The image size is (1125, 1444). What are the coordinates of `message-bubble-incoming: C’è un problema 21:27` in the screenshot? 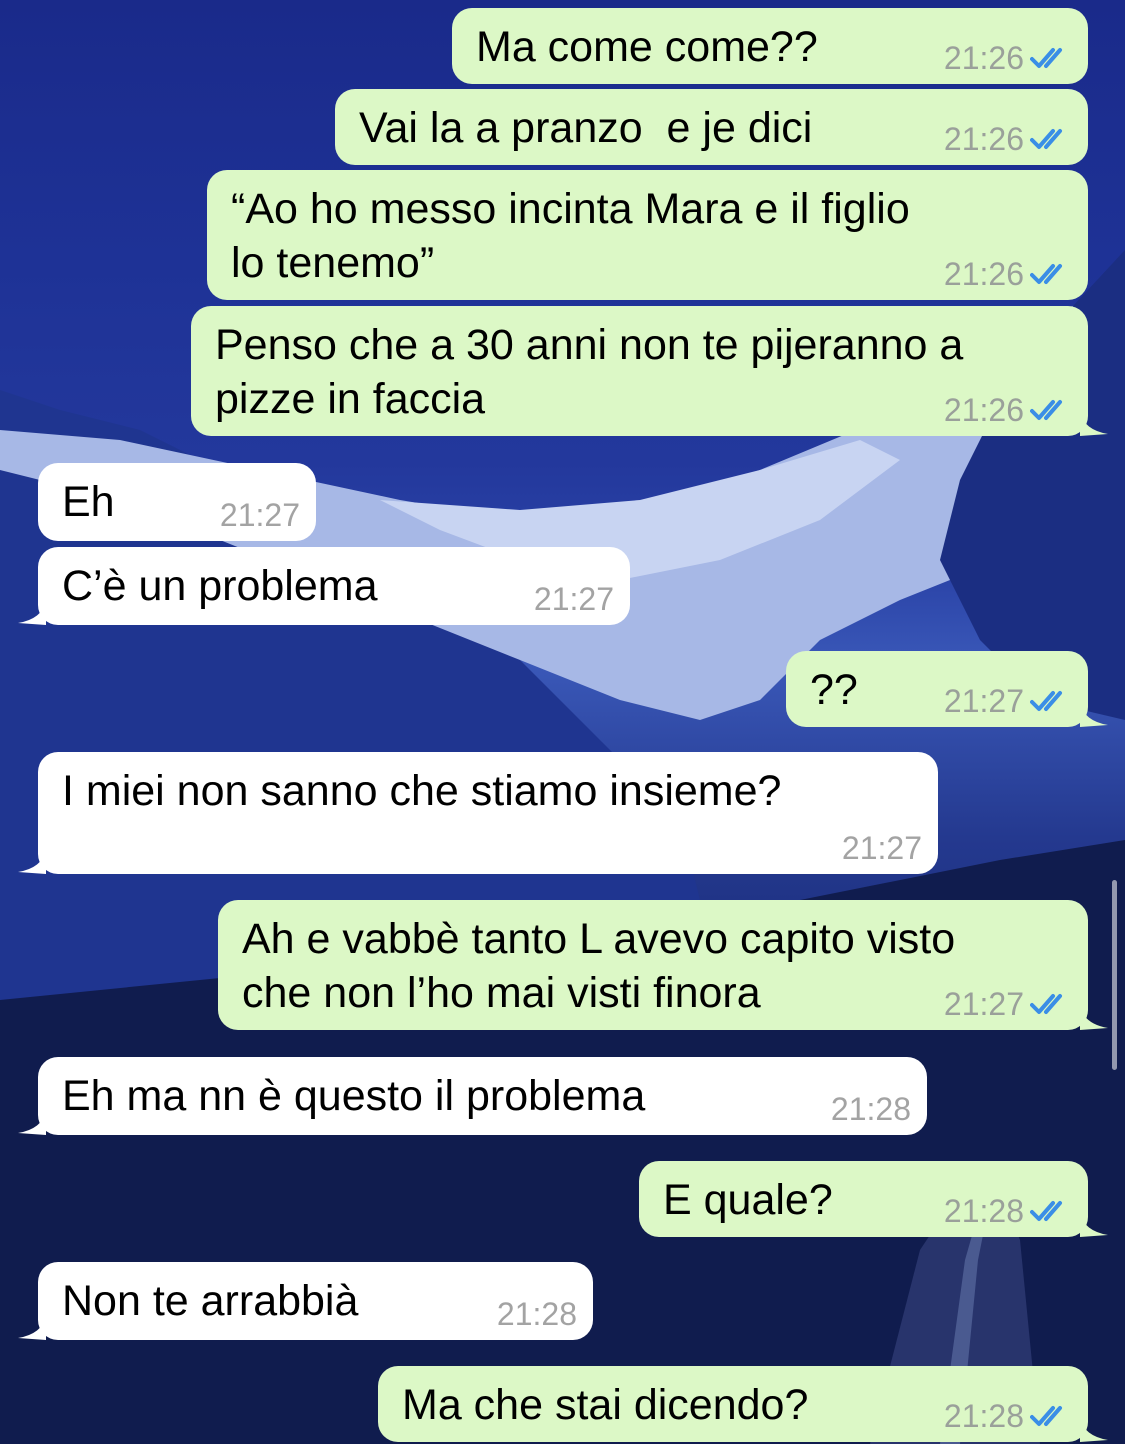 It's located at (324, 586).